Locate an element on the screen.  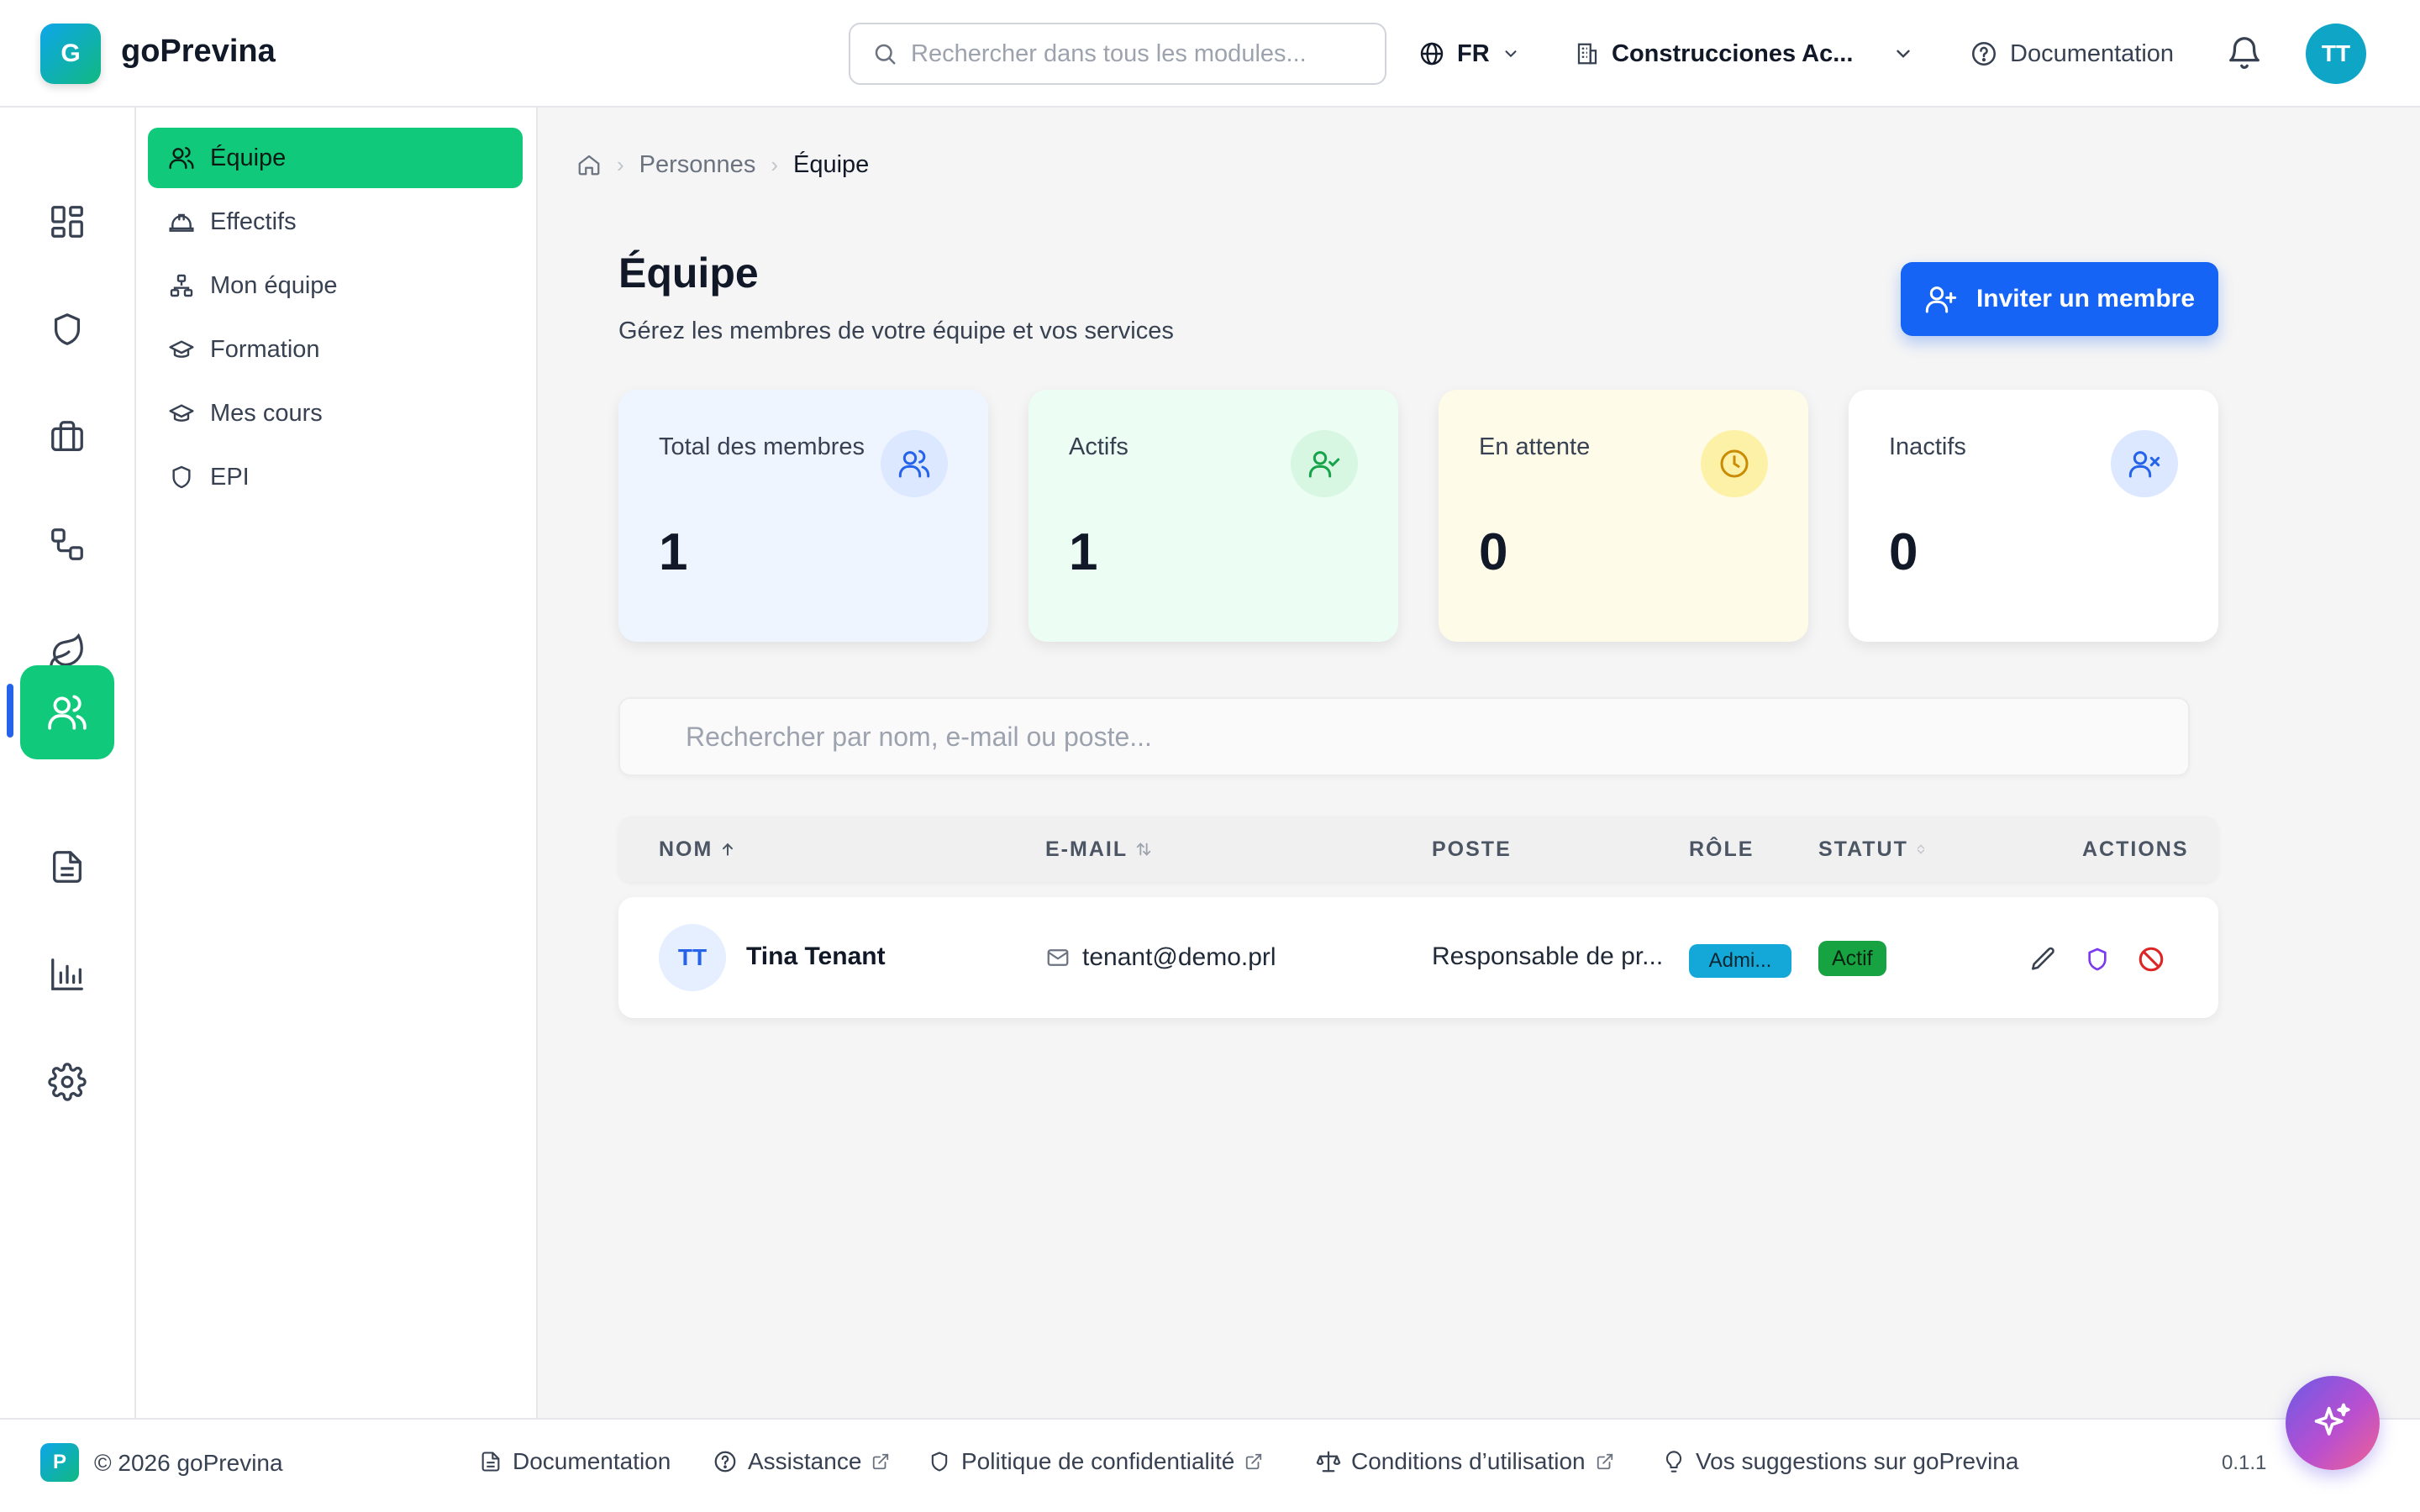
stat-card-en-attente: En attente 0 is located at coordinates (1623, 516).